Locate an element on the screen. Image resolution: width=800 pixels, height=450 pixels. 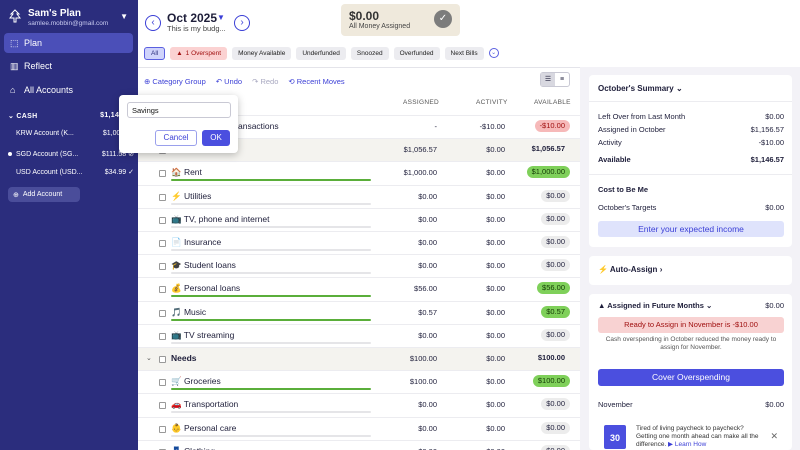
available-pill: $1,000.00 is located at coordinates (548, 172).